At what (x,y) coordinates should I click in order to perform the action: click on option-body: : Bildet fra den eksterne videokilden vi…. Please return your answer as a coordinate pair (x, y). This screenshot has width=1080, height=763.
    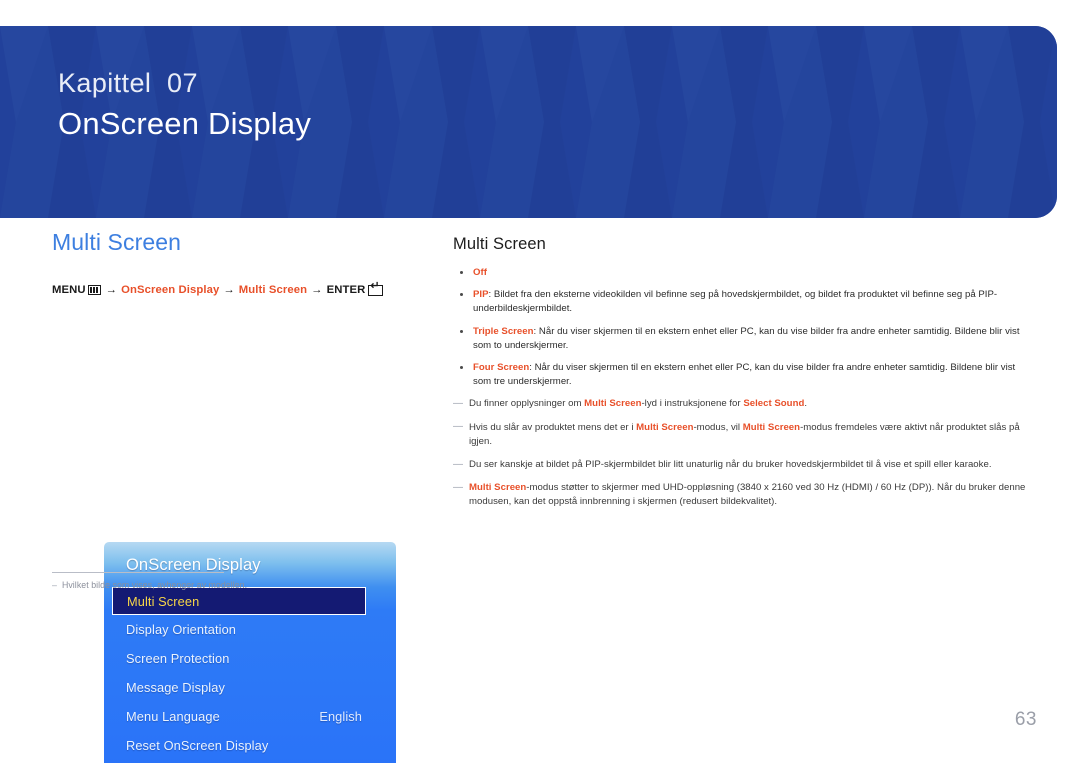
    Looking at the image, I should click on (735, 302).